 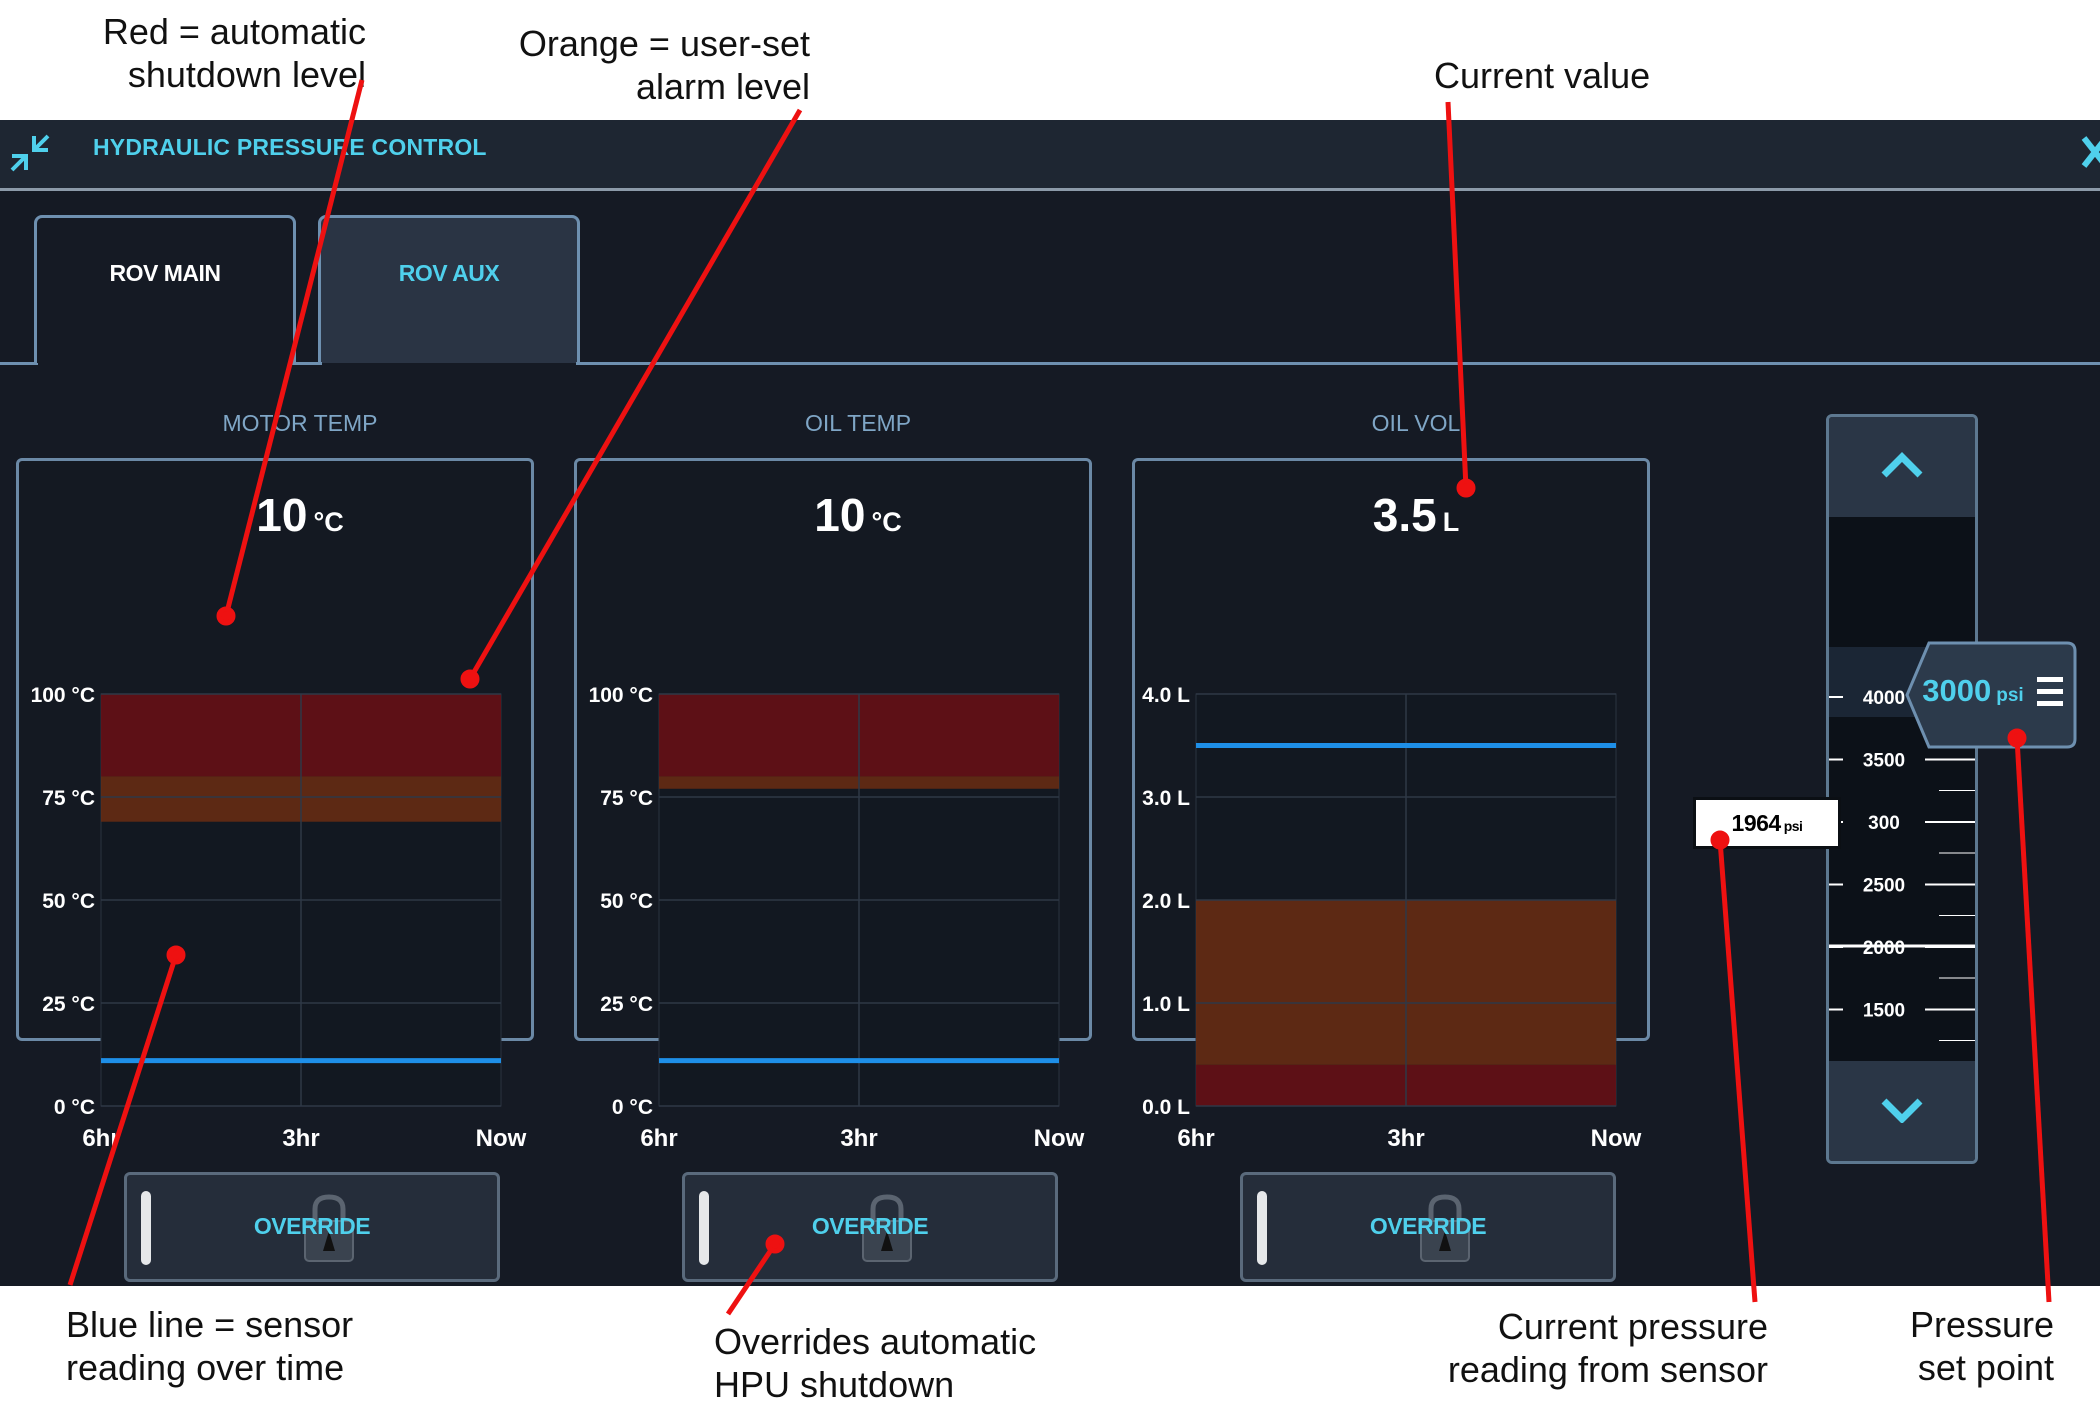 What do you see at coordinates (123, 1120) in the screenshot?
I see `pointer-blue-line` at bounding box center [123, 1120].